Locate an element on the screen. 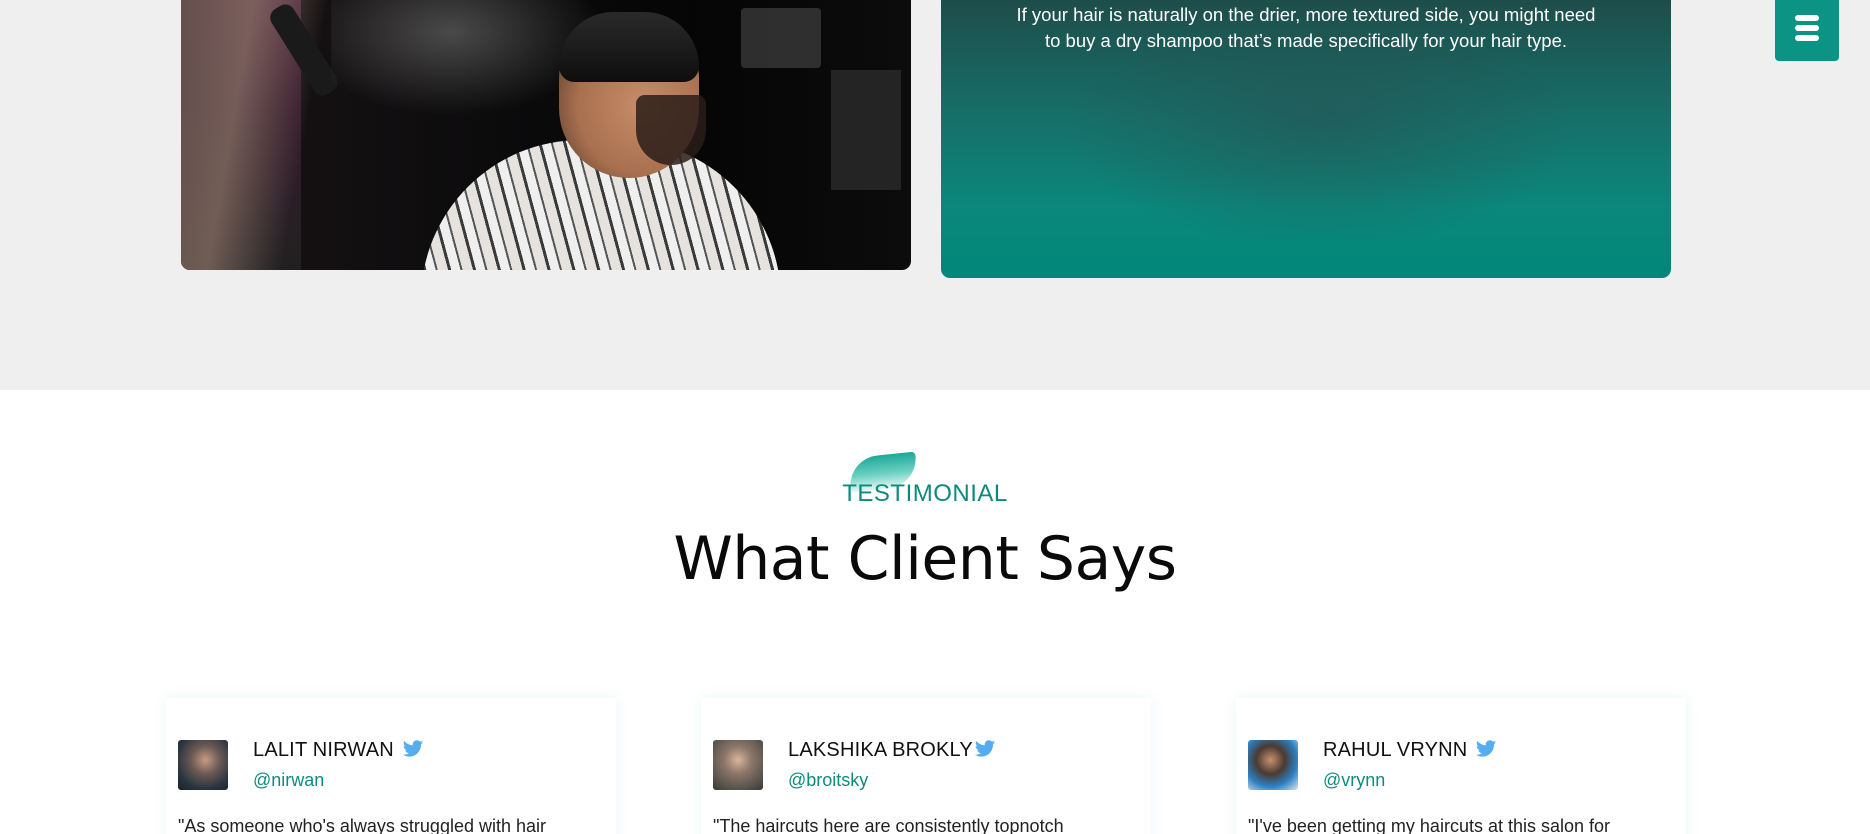 The height and width of the screenshot is (834, 1870). section-eyebrow: TESTIMONIAL is located at coordinates (925, 493).